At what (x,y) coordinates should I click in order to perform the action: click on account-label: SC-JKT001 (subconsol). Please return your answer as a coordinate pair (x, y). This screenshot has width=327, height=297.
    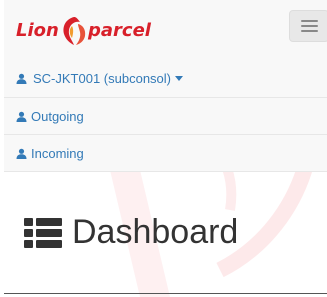
    Looking at the image, I should click on (102, 78).